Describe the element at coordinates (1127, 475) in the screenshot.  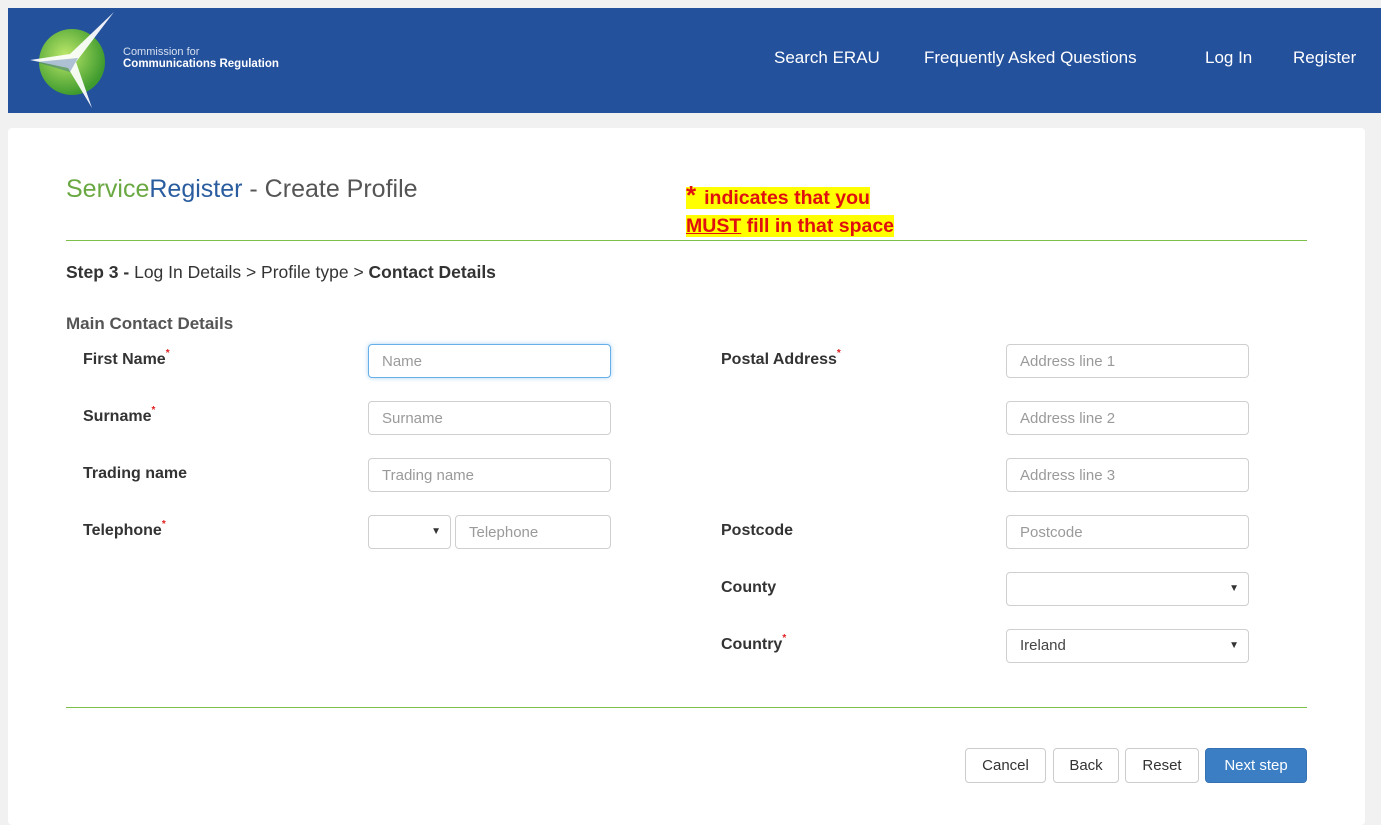
I see `address-line3-input` at that location.